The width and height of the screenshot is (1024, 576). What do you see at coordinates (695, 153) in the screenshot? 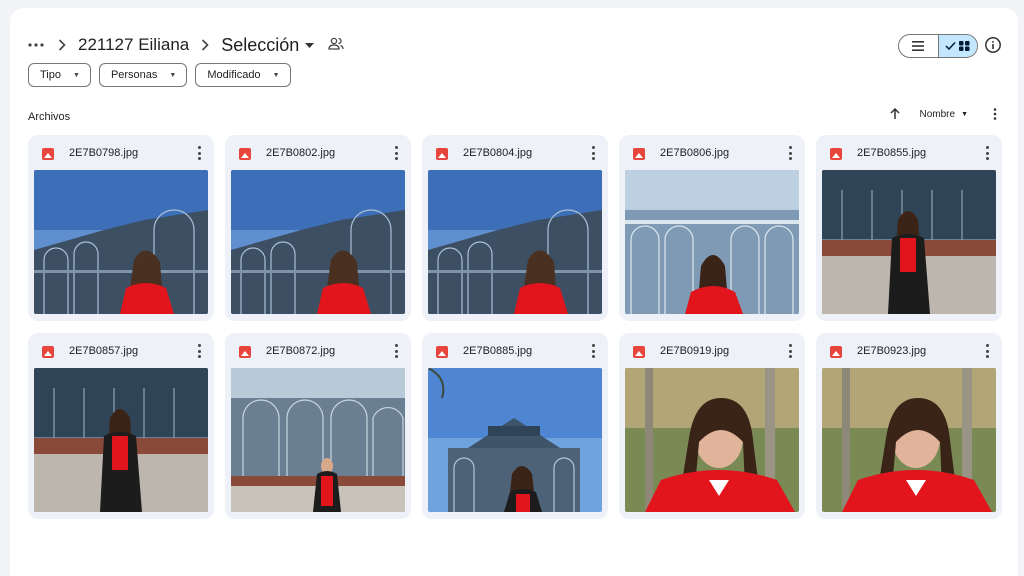
I see `file-name: 2E7B0806.jpg` at bounding box center [695, 153].